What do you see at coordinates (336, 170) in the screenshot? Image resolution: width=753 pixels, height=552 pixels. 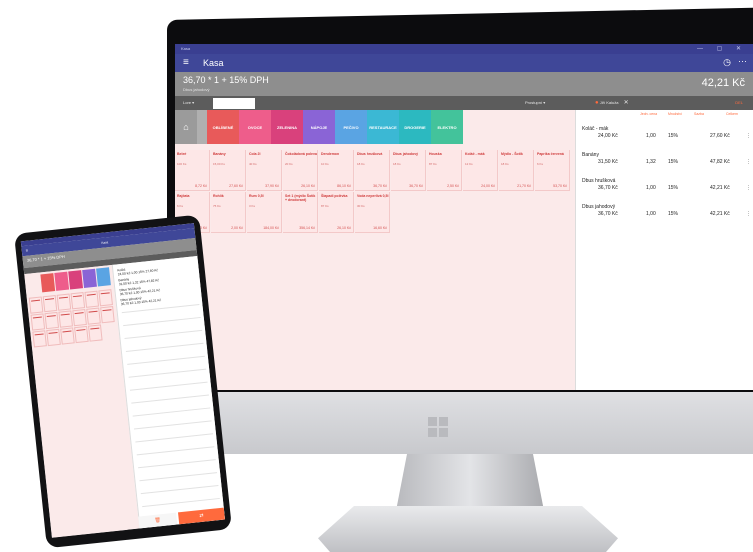 I see `product-tile: Dendemon 10 Ks 86,10 Kč` at bounding box center [336, 170].